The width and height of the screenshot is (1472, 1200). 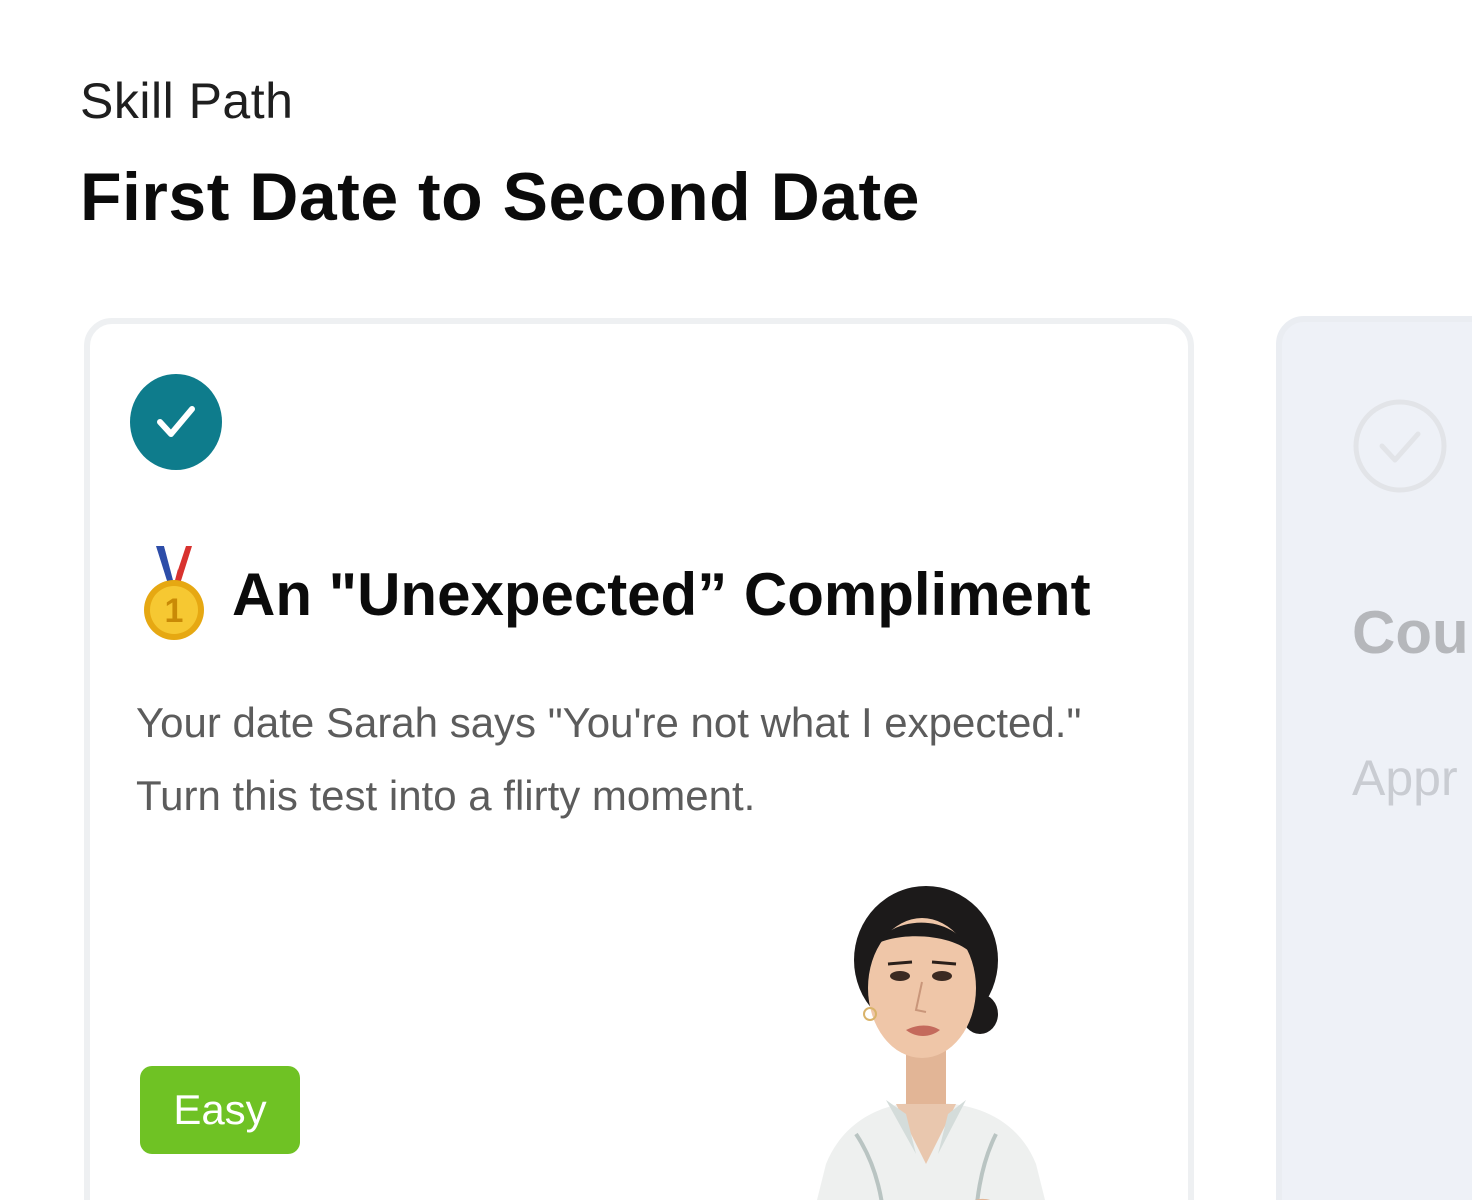 What do you see at coordinates (176, 422) in the screenshot?
I see `completed-check-icon` at bounding box center [176, 422].